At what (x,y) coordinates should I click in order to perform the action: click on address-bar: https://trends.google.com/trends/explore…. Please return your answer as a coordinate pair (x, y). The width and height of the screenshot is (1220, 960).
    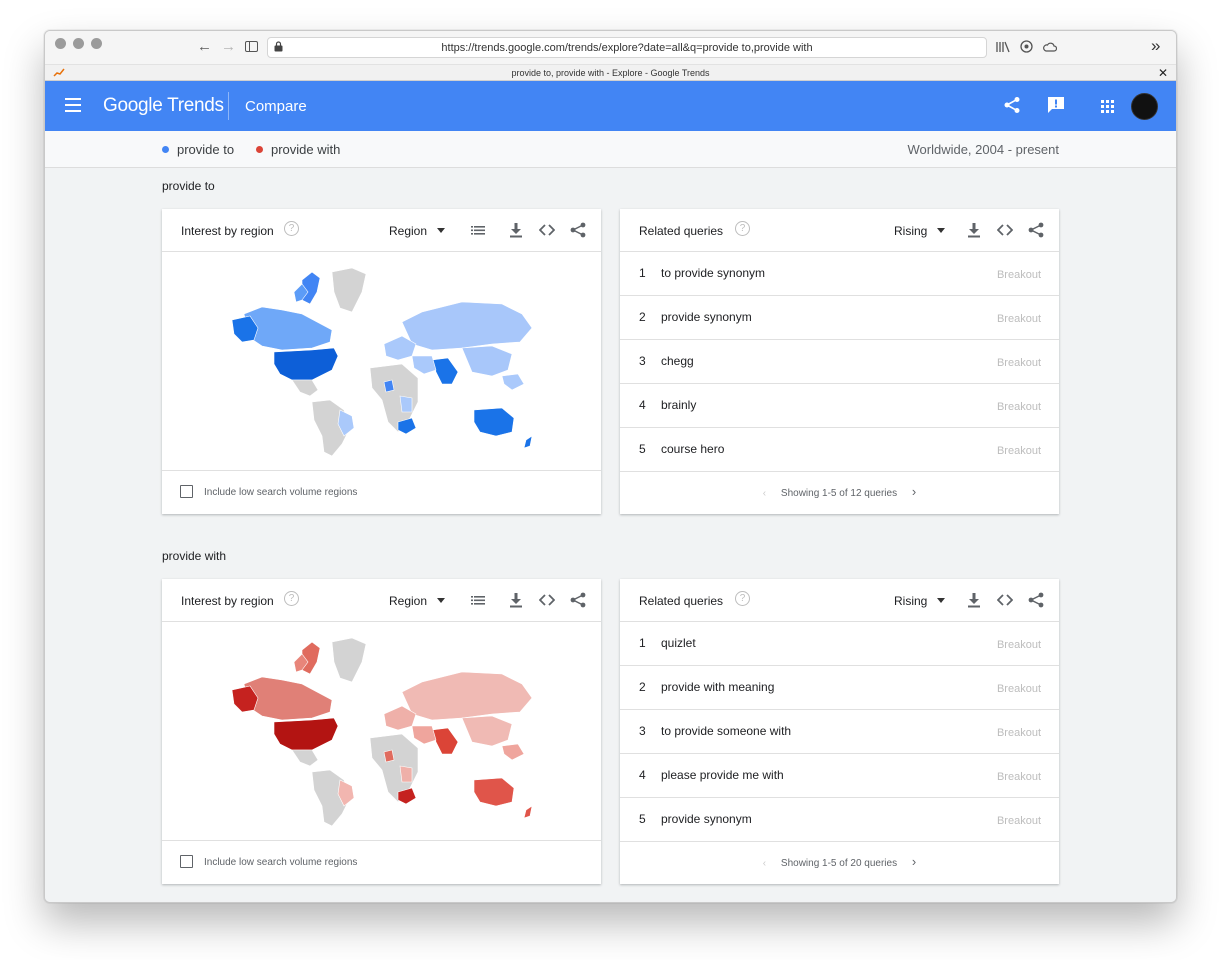
    Looking at the image, I should click on (627, 47).